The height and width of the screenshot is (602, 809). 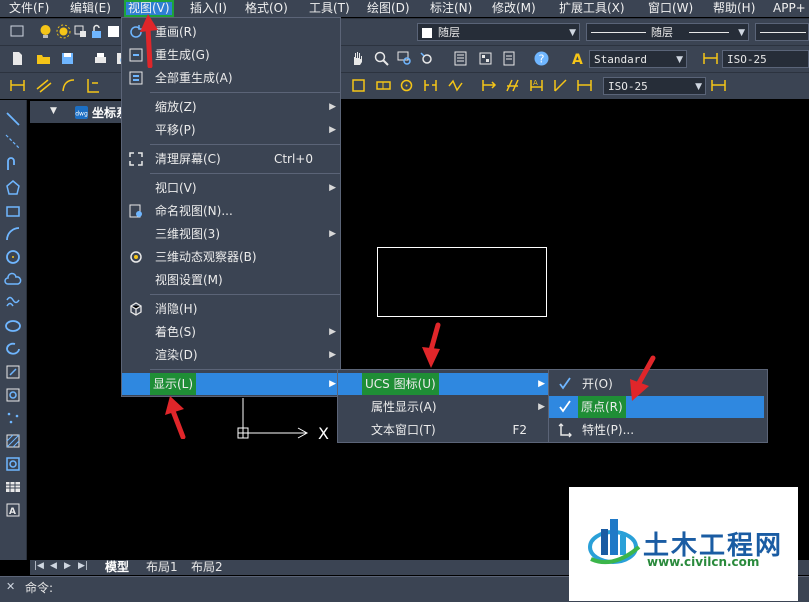 I want to click on revision-cloud-icon, so click(x=13, y=280).